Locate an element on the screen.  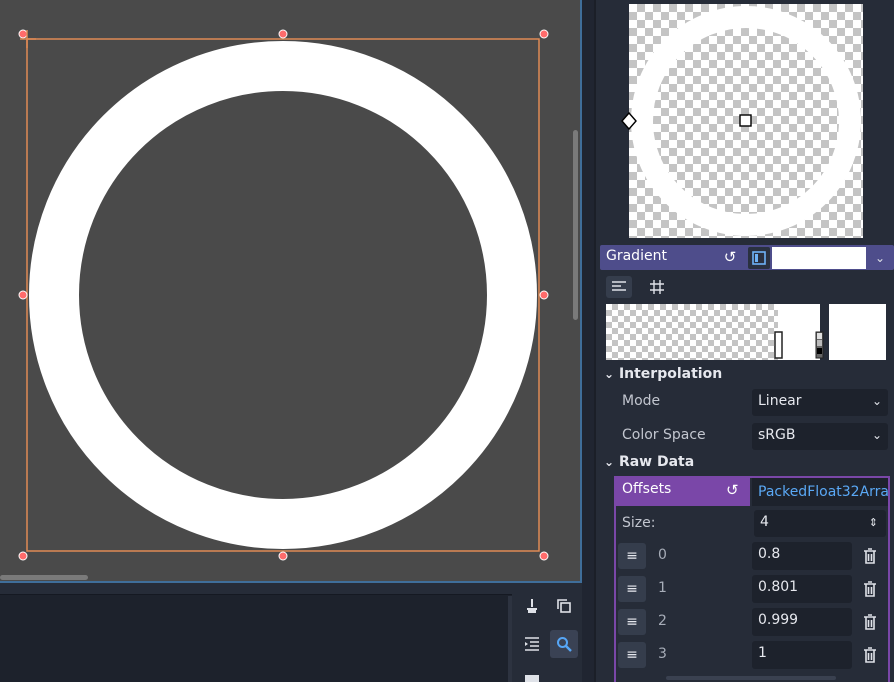
align-icon is located at coordinates (619, 286).